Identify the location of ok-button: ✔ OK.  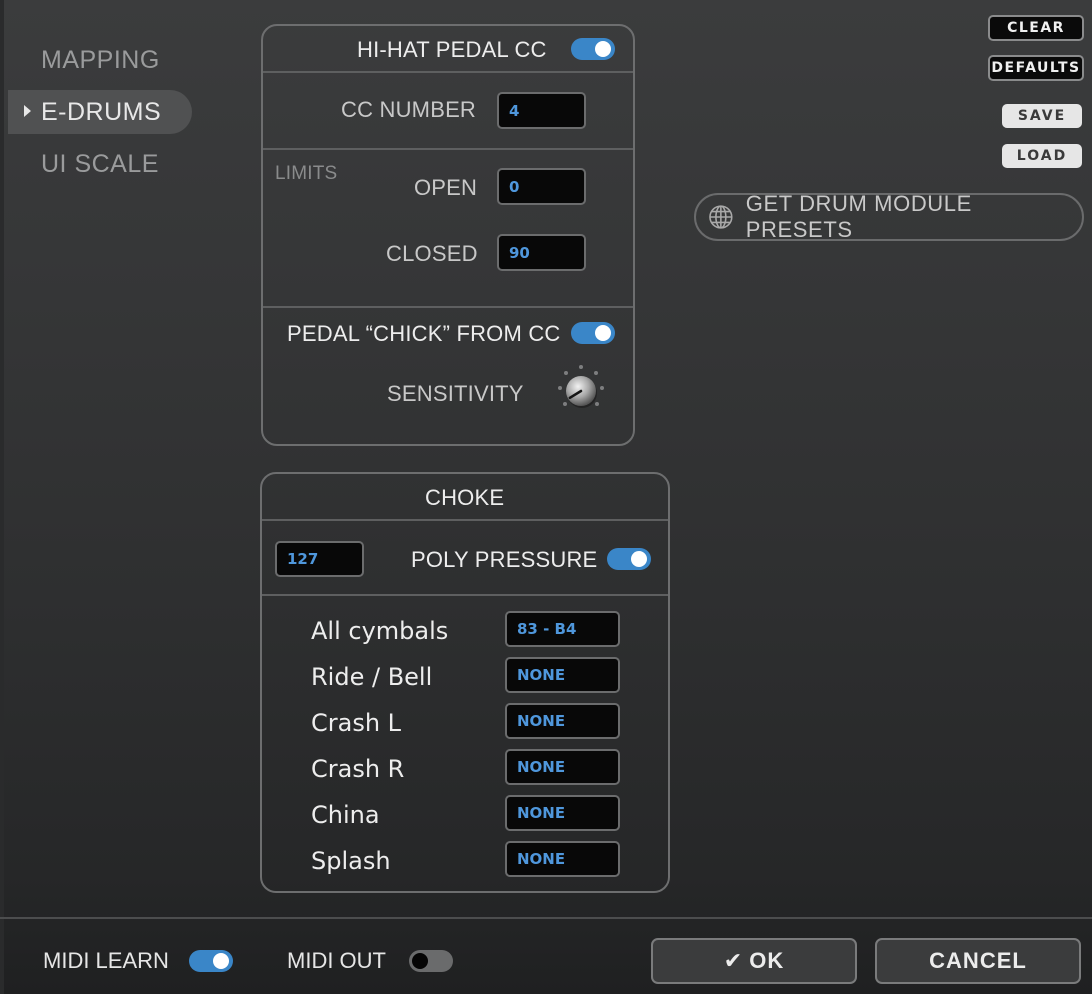
(754, 961).